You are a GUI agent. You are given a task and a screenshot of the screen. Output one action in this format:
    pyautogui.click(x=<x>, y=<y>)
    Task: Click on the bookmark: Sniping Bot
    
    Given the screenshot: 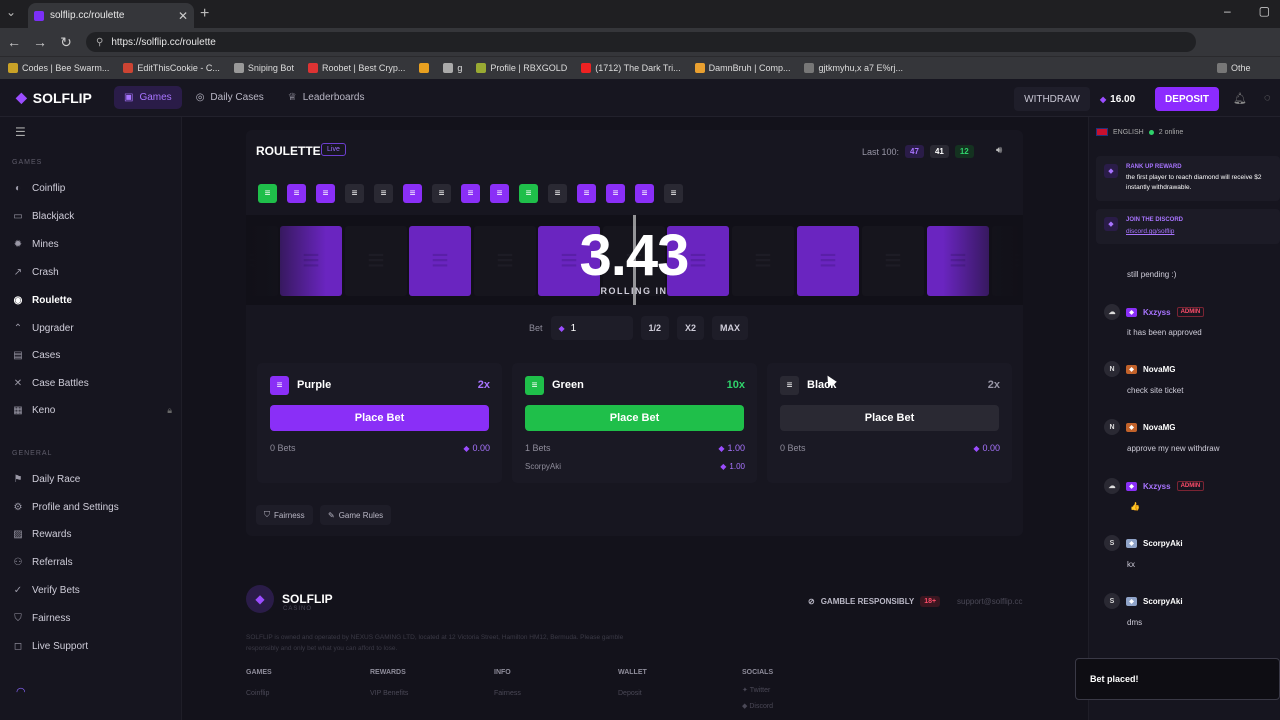 What is the action you would take?
    pyautogui.click(x=263, y=68)
    